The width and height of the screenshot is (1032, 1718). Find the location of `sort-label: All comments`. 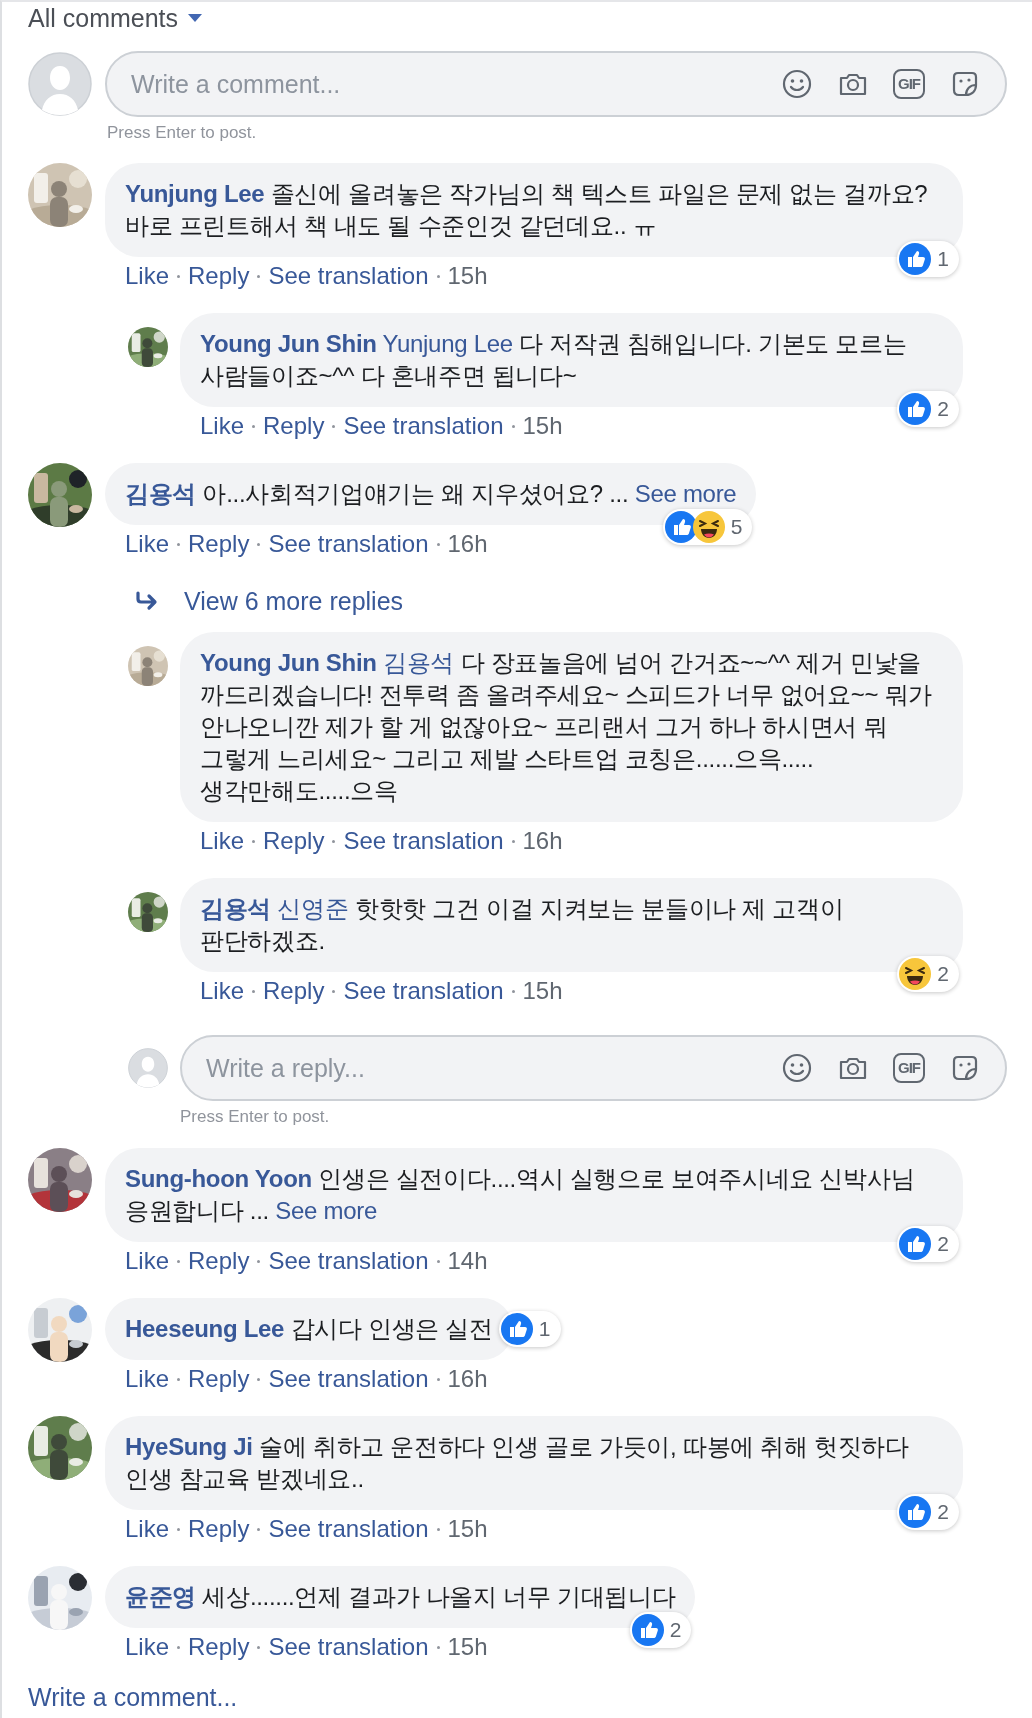

sort-label: All comments is located at coordinates (103, 18).